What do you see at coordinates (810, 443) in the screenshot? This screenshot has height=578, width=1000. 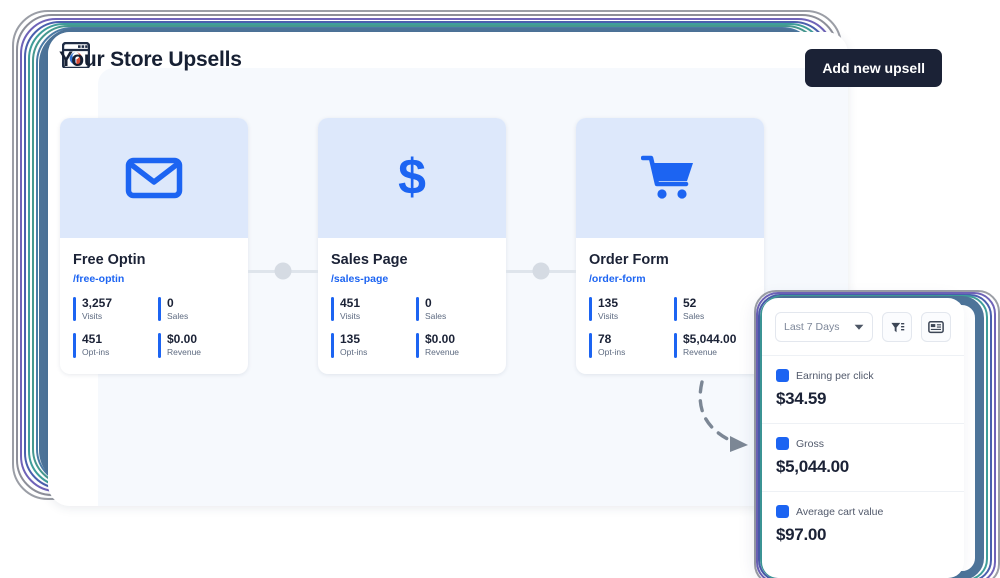 I see `stat-label: Gross` at bounding box center [810, 443].